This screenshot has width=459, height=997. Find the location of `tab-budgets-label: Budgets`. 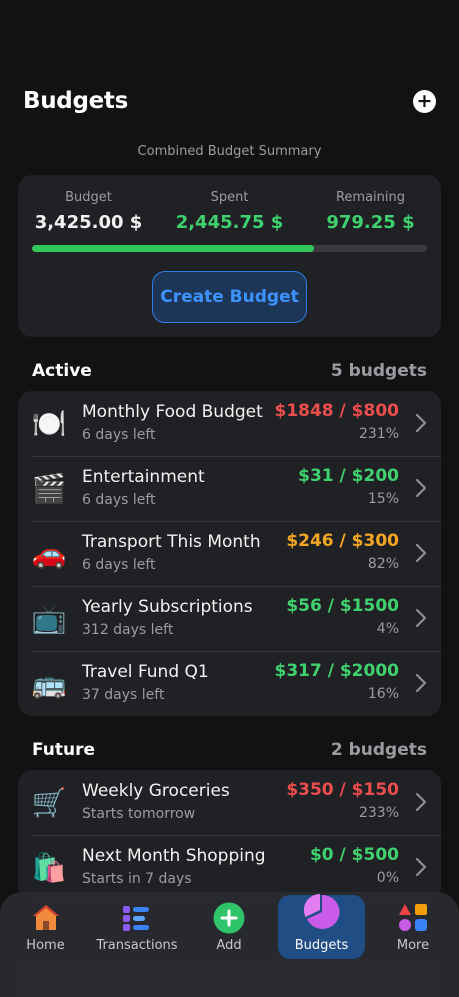

tab-budgets-label: Budgets is located at coordinates (321, 945).